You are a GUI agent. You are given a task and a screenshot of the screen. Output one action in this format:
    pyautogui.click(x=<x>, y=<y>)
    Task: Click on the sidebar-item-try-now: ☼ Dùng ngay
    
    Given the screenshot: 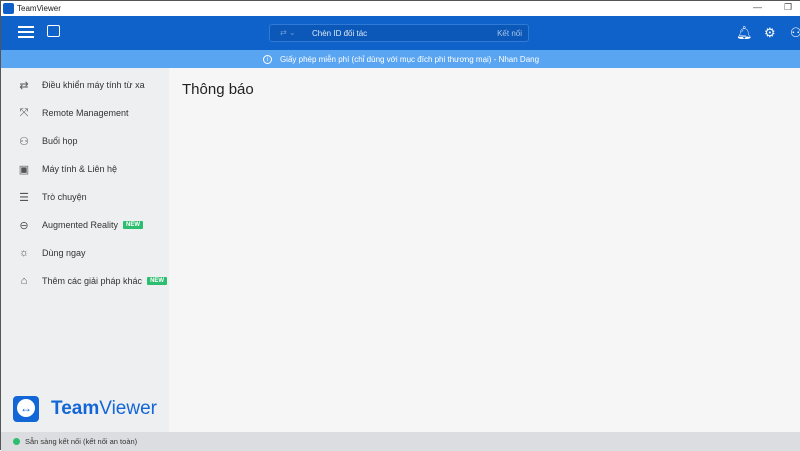 What is the action you would take?
    pyautogui.click(x=85, y=253)
    